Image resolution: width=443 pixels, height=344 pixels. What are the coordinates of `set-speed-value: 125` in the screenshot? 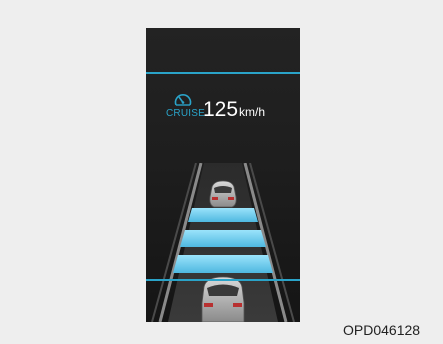 It's located at (221, 109).